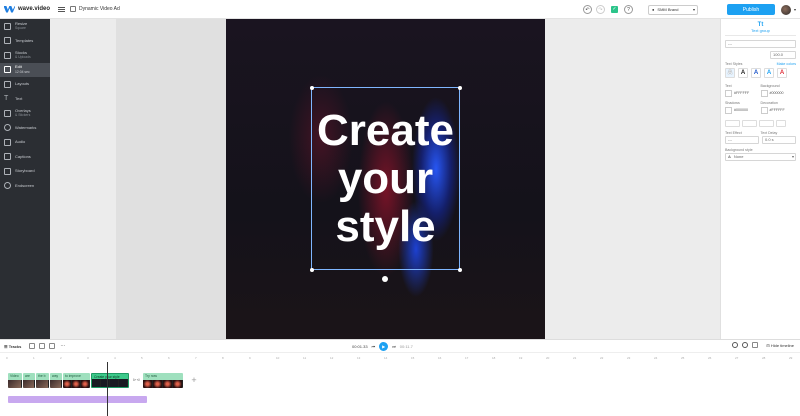  I want to click on sidebar-item-captions: Captions, so click(25, 157).